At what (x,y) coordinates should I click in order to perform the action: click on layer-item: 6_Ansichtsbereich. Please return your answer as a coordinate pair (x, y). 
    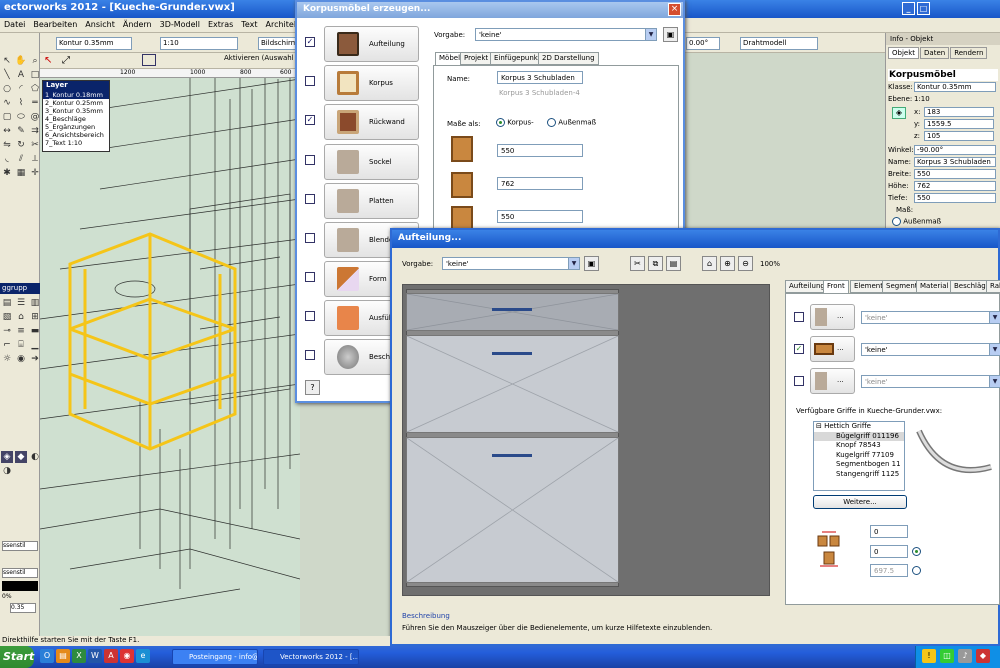
    Looking at the image, I should click on (76, 135).